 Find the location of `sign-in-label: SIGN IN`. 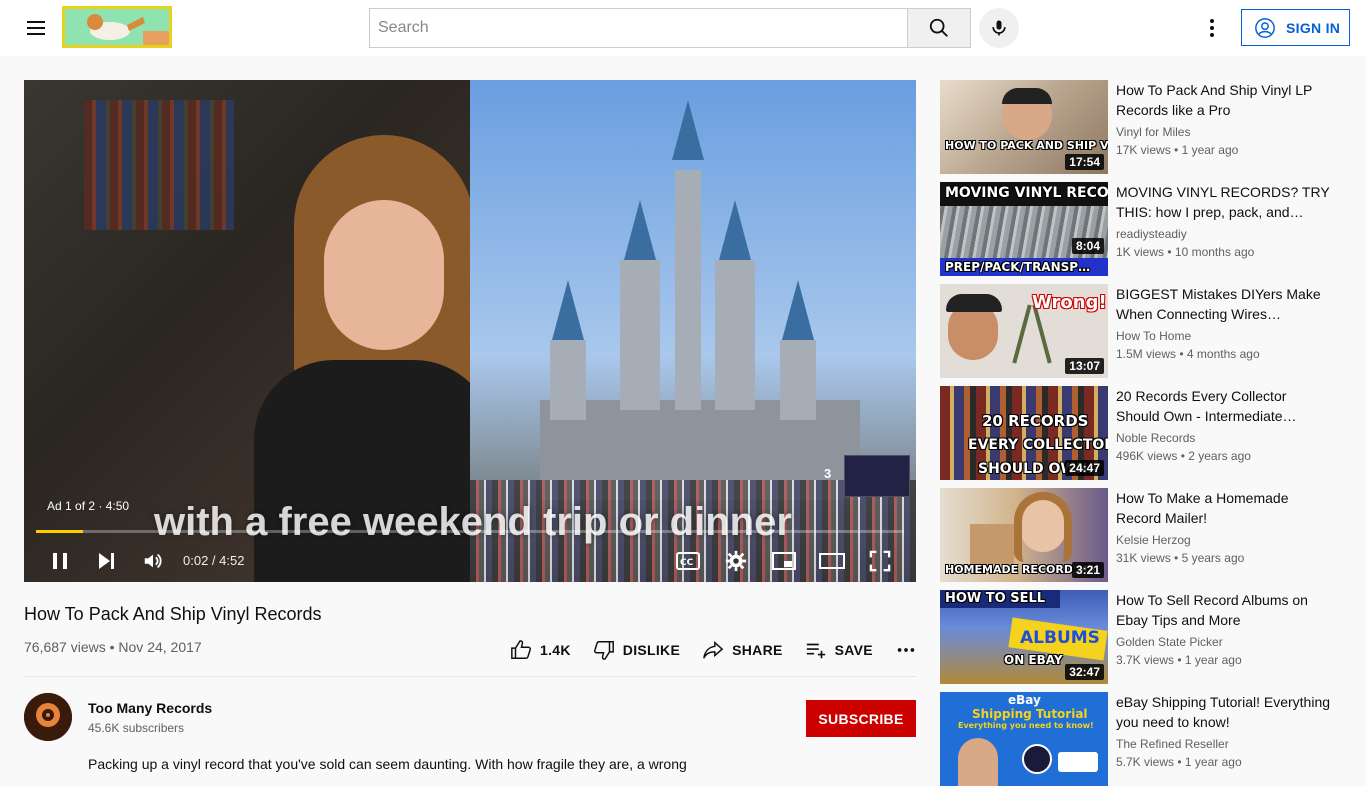

sign-in-label: SIGN IN is located at coordinates (1313, 27).